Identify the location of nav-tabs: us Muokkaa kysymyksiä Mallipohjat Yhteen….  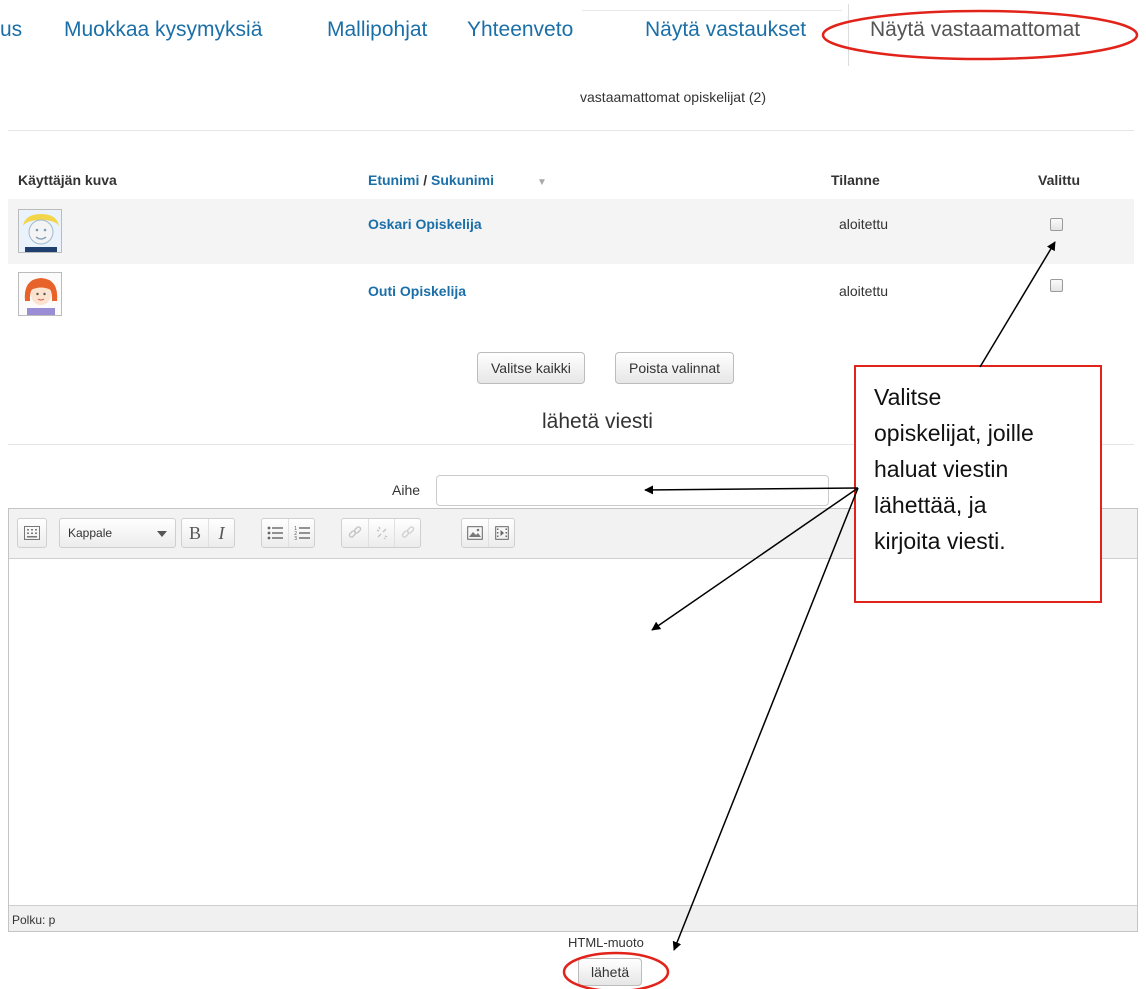
(573, 33).